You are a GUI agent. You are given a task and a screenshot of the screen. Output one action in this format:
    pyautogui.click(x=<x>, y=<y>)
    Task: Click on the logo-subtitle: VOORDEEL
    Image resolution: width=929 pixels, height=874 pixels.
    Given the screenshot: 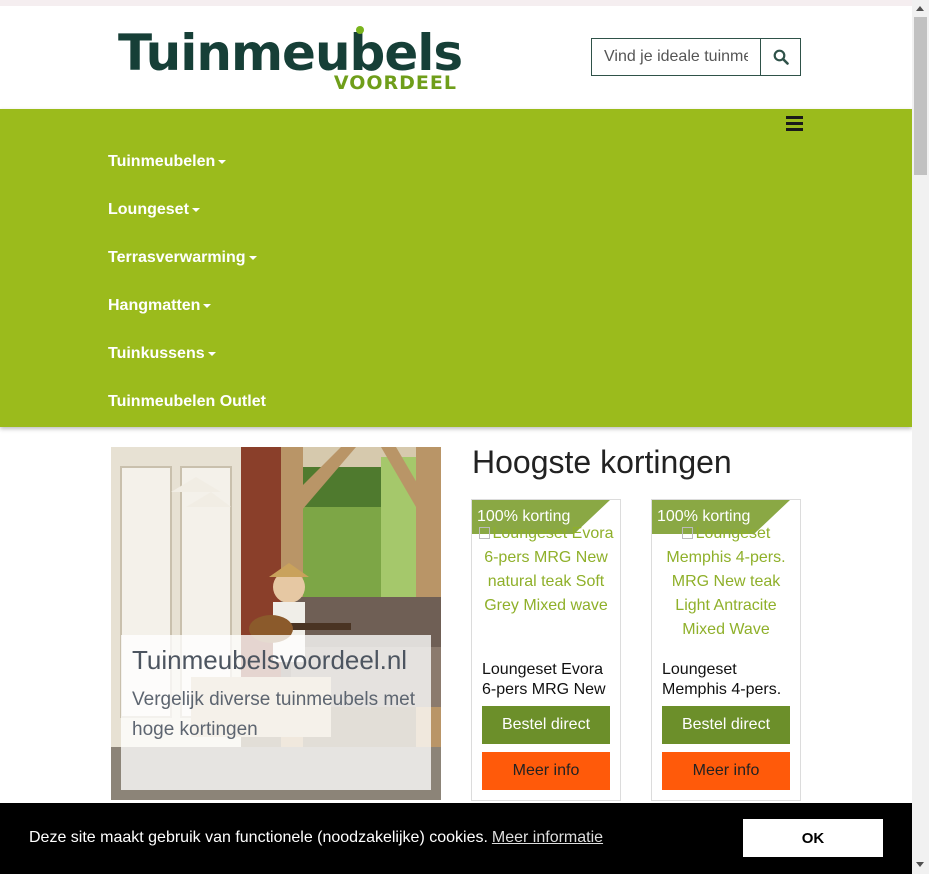 What is the action you would take?
    pyautogui.click(x=395, y=83)
    